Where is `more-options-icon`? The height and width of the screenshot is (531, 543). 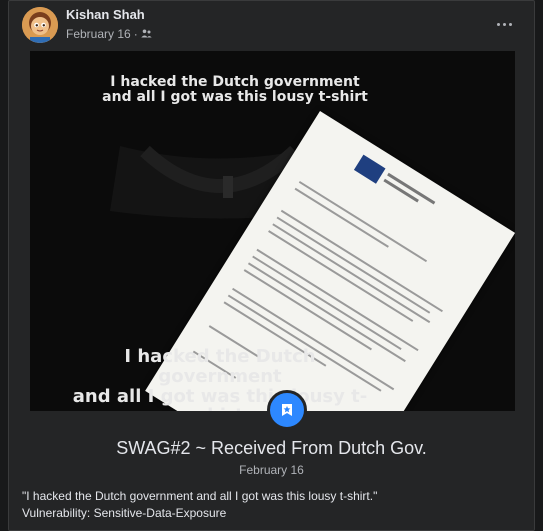
more-options-icon is located at coordinates (504, 24).